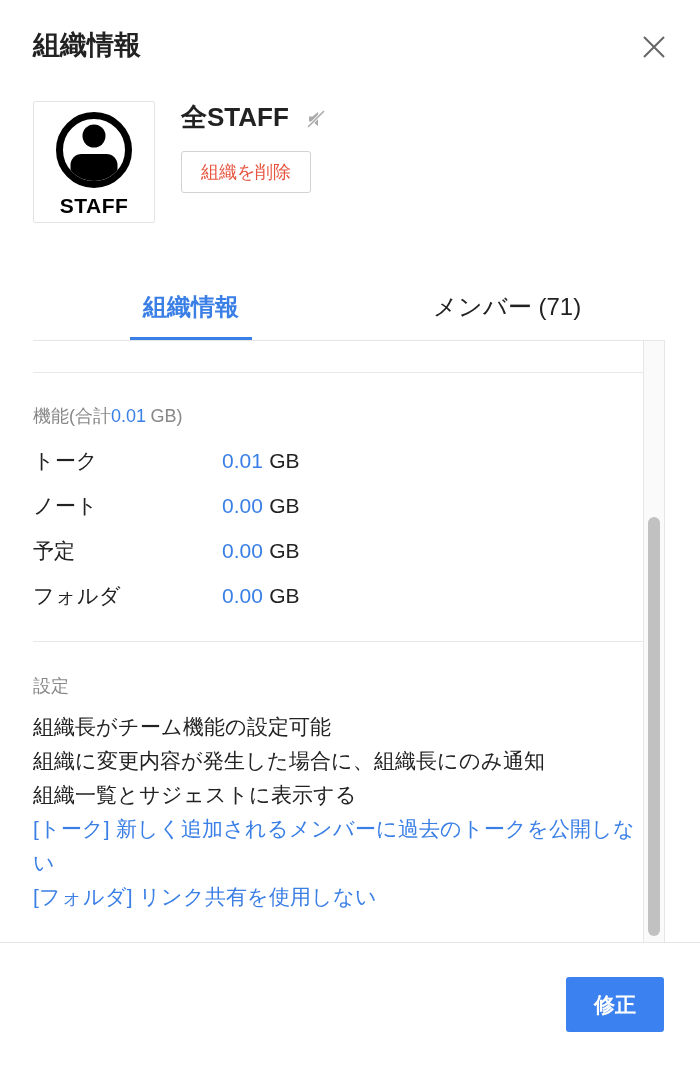  I want to click on group-name: 全STAFF, so click(235, 117).